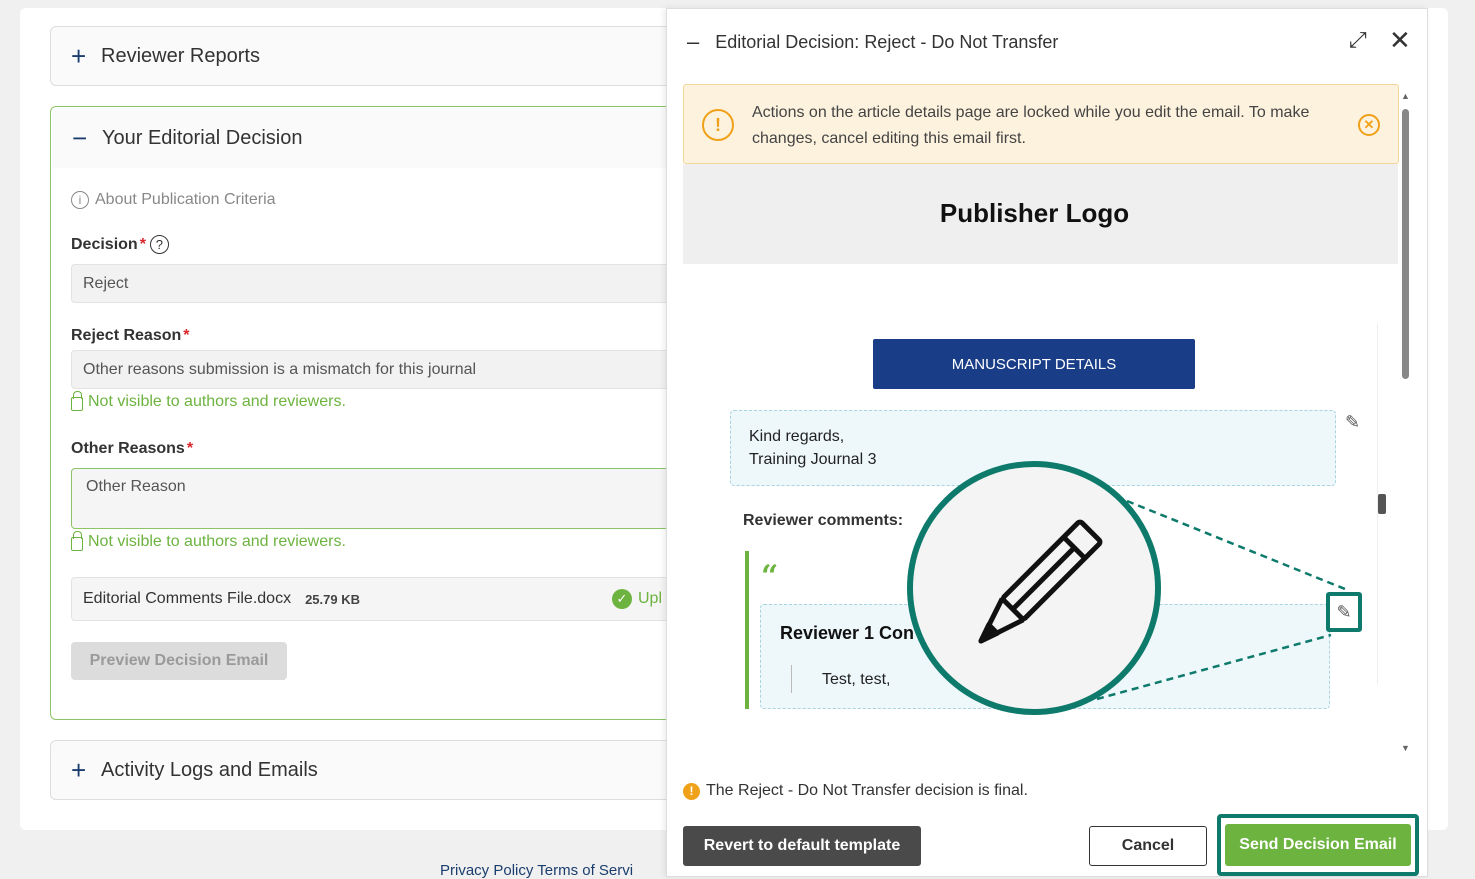  I want to click on reviewer-text: Test, test,, so click(856, 679).